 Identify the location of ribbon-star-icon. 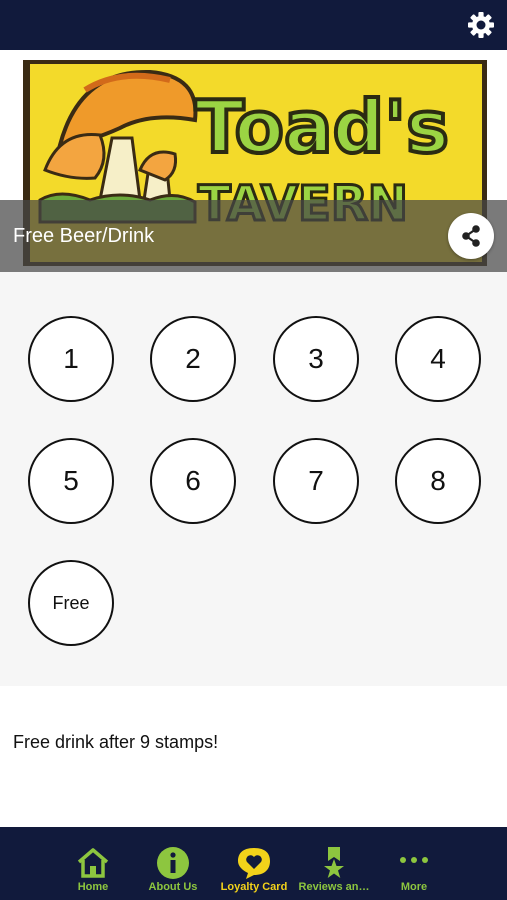
(334, 862).